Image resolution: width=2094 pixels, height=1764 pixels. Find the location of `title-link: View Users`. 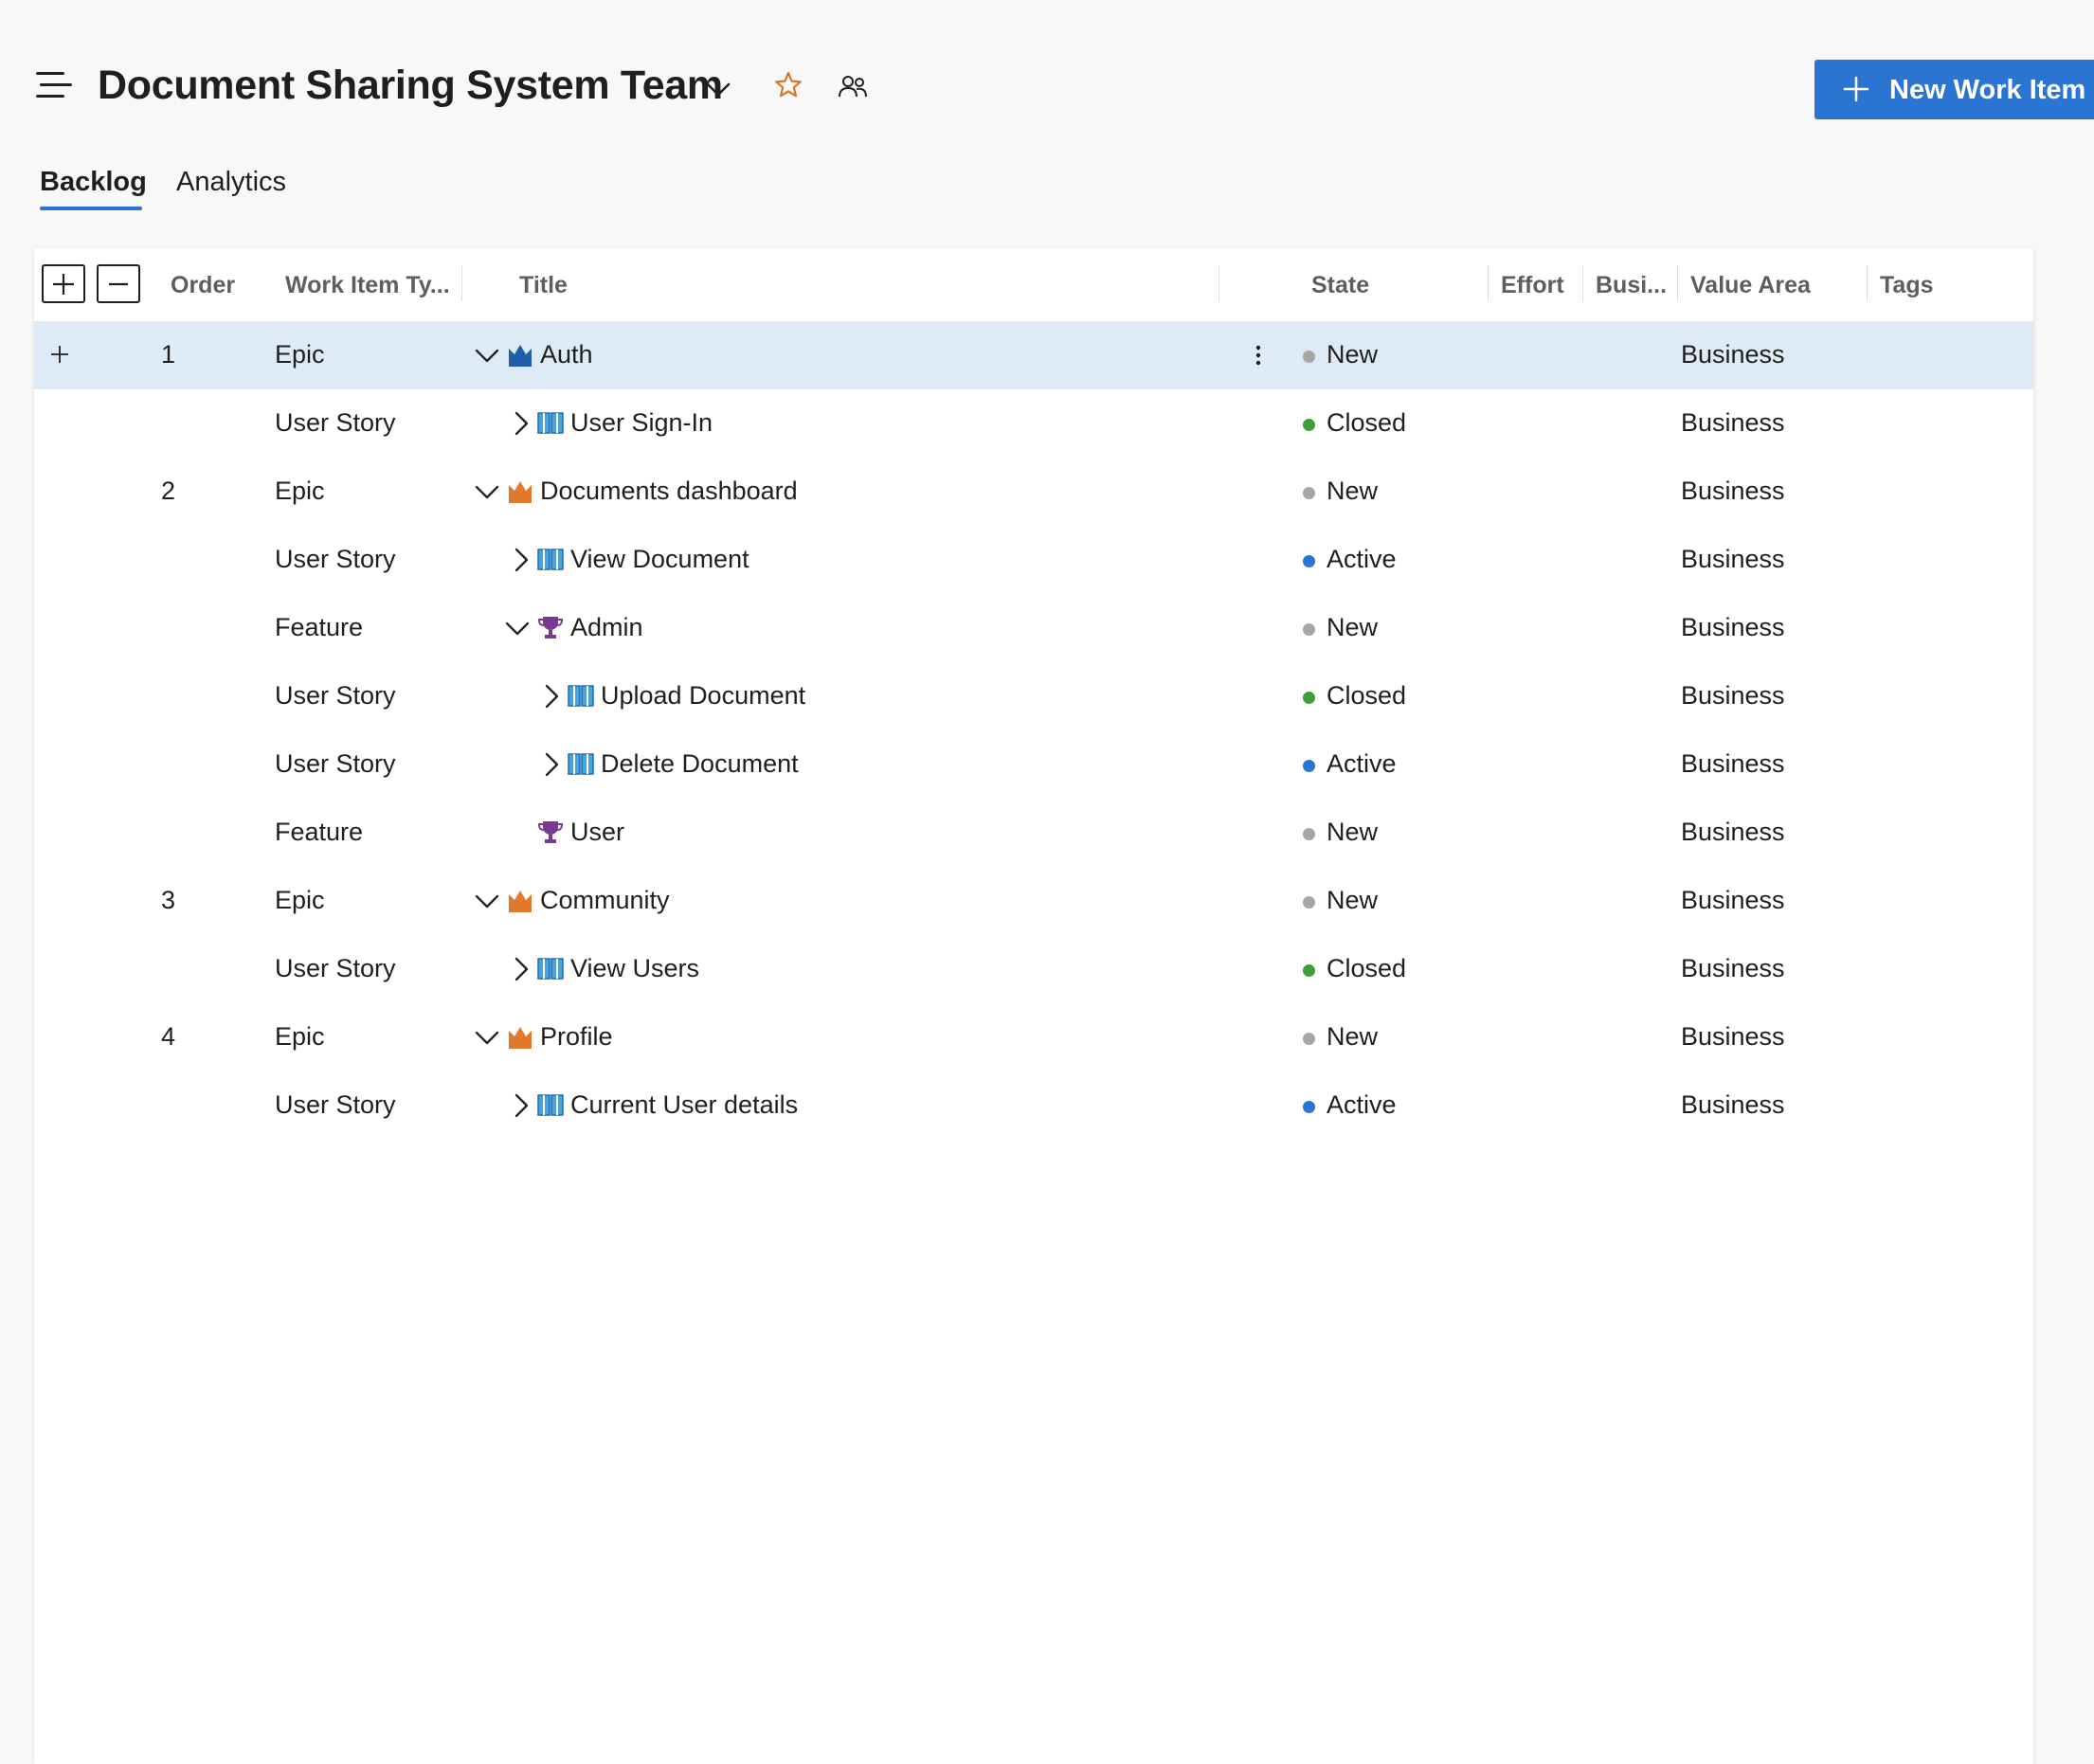

title-link: View Users is located at coordinates (634, 968).